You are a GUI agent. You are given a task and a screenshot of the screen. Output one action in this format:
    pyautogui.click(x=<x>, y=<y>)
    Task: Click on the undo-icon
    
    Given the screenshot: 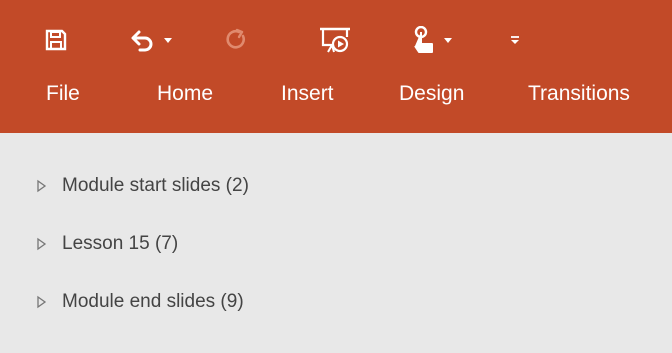 What is the action you would take?
    pyautogui.click(x=142, y=41)
    